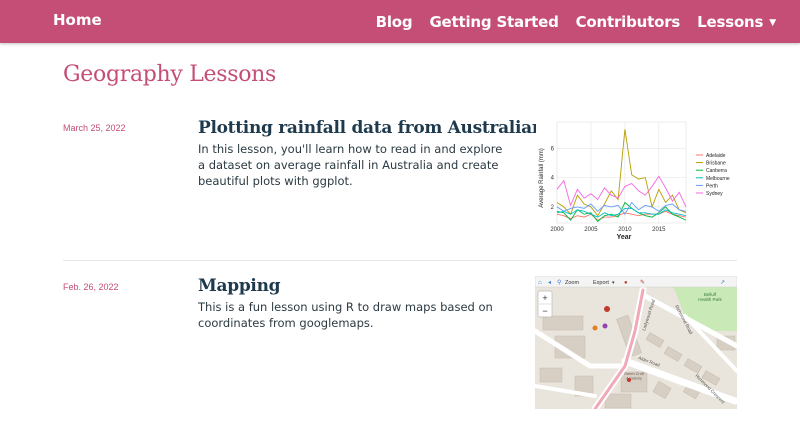  Describe the element at coordinates (559, 282) in the screenshot. I see `zoom-icon: ⚲` at that location.